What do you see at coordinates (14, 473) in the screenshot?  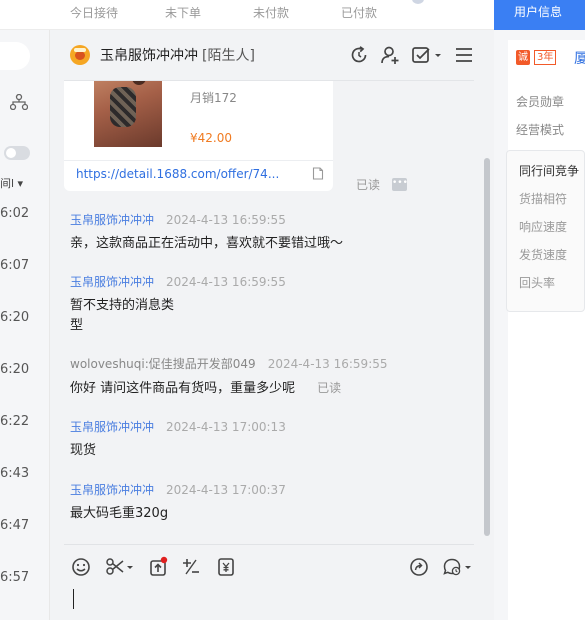 I see `conversation-time: 6:43` at bounding box center [14, 473].